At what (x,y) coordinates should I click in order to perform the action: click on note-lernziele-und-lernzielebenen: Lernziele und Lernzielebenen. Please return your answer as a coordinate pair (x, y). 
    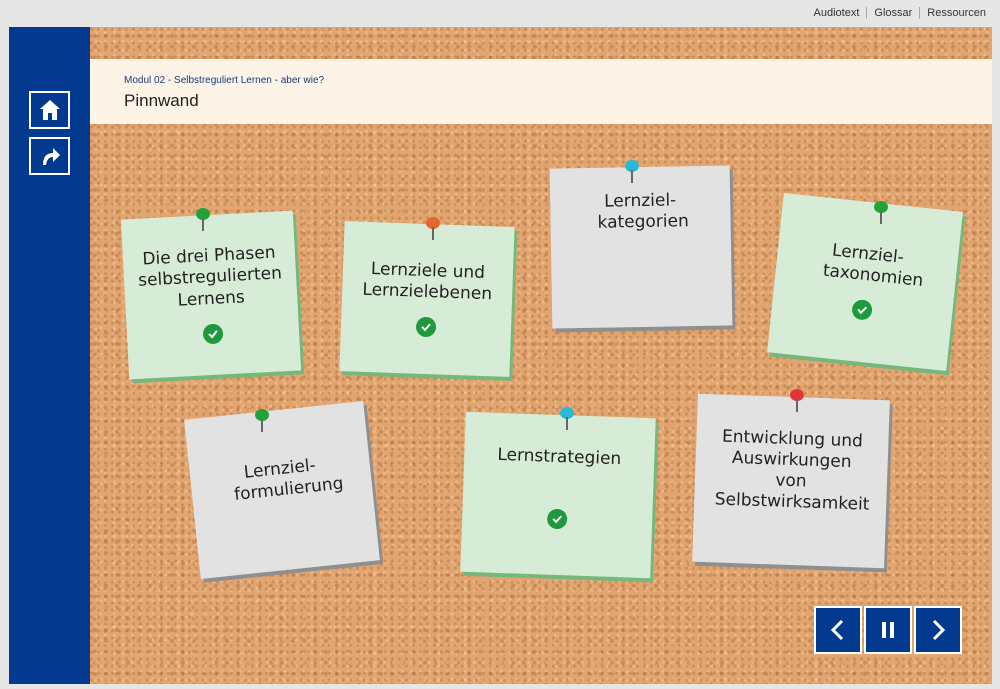
    Looking at the image, I should click on (427, 299).